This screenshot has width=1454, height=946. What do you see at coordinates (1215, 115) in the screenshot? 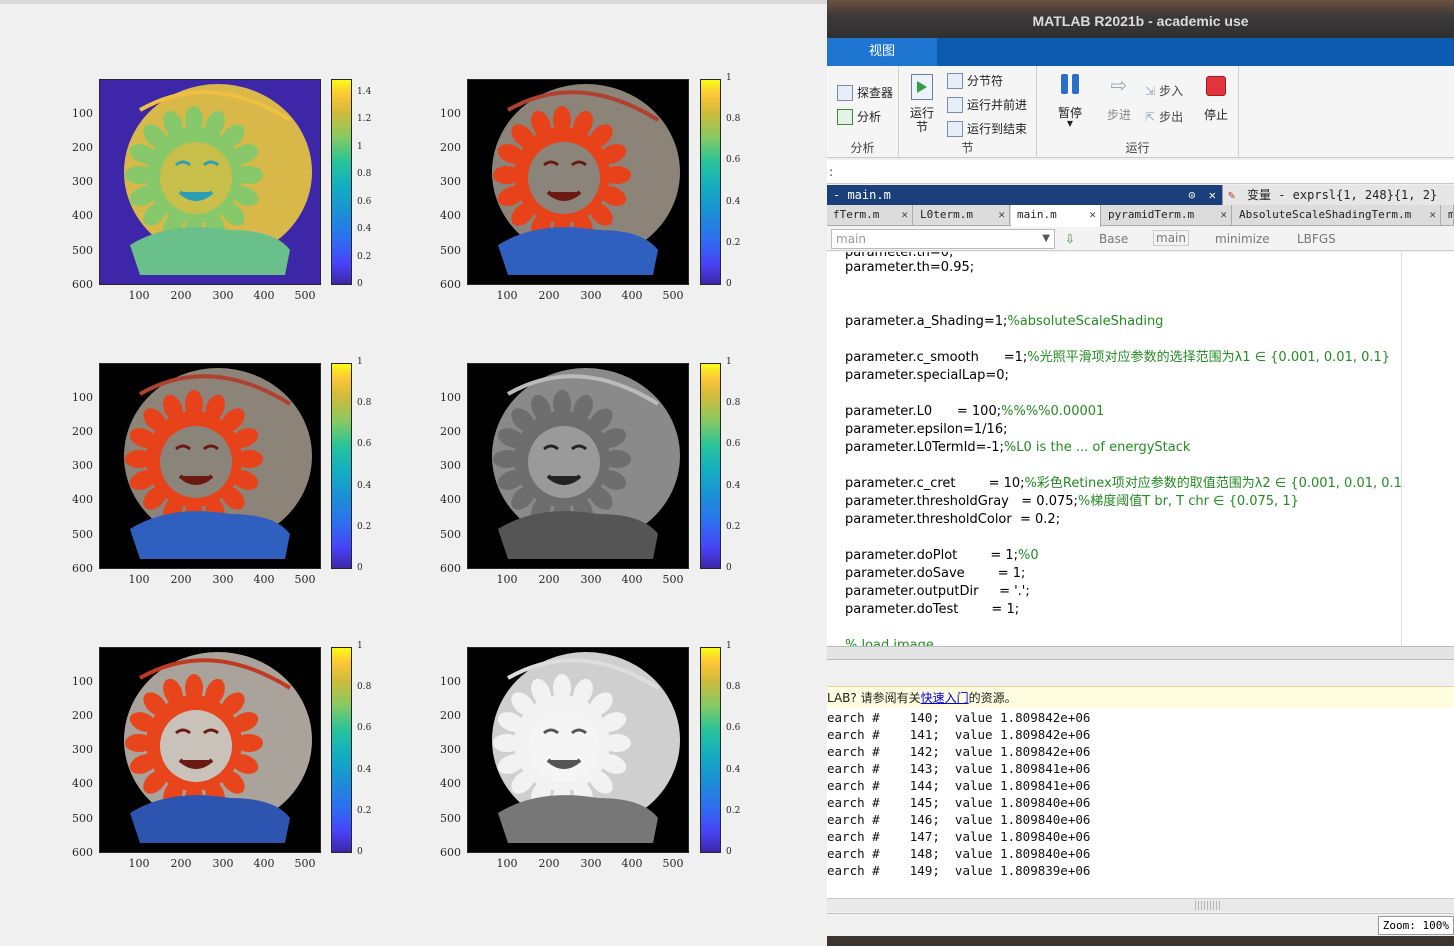
I see `stop-label: 停止` at bounding box center [1215, 115].